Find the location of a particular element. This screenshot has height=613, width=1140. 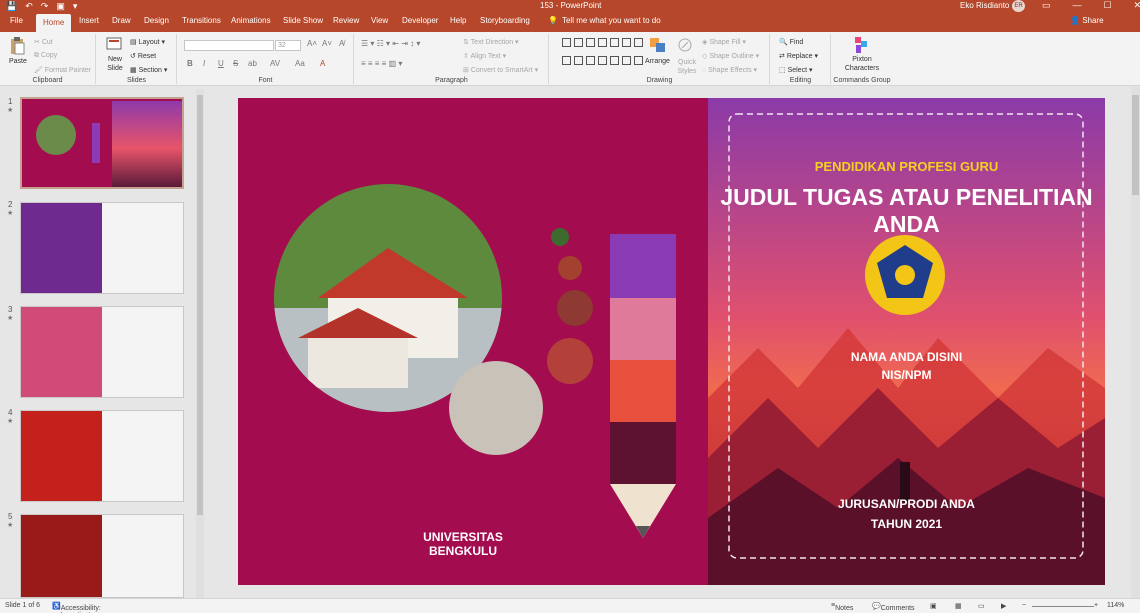

save-icon: 💾 is located at coordinates (11, 6).